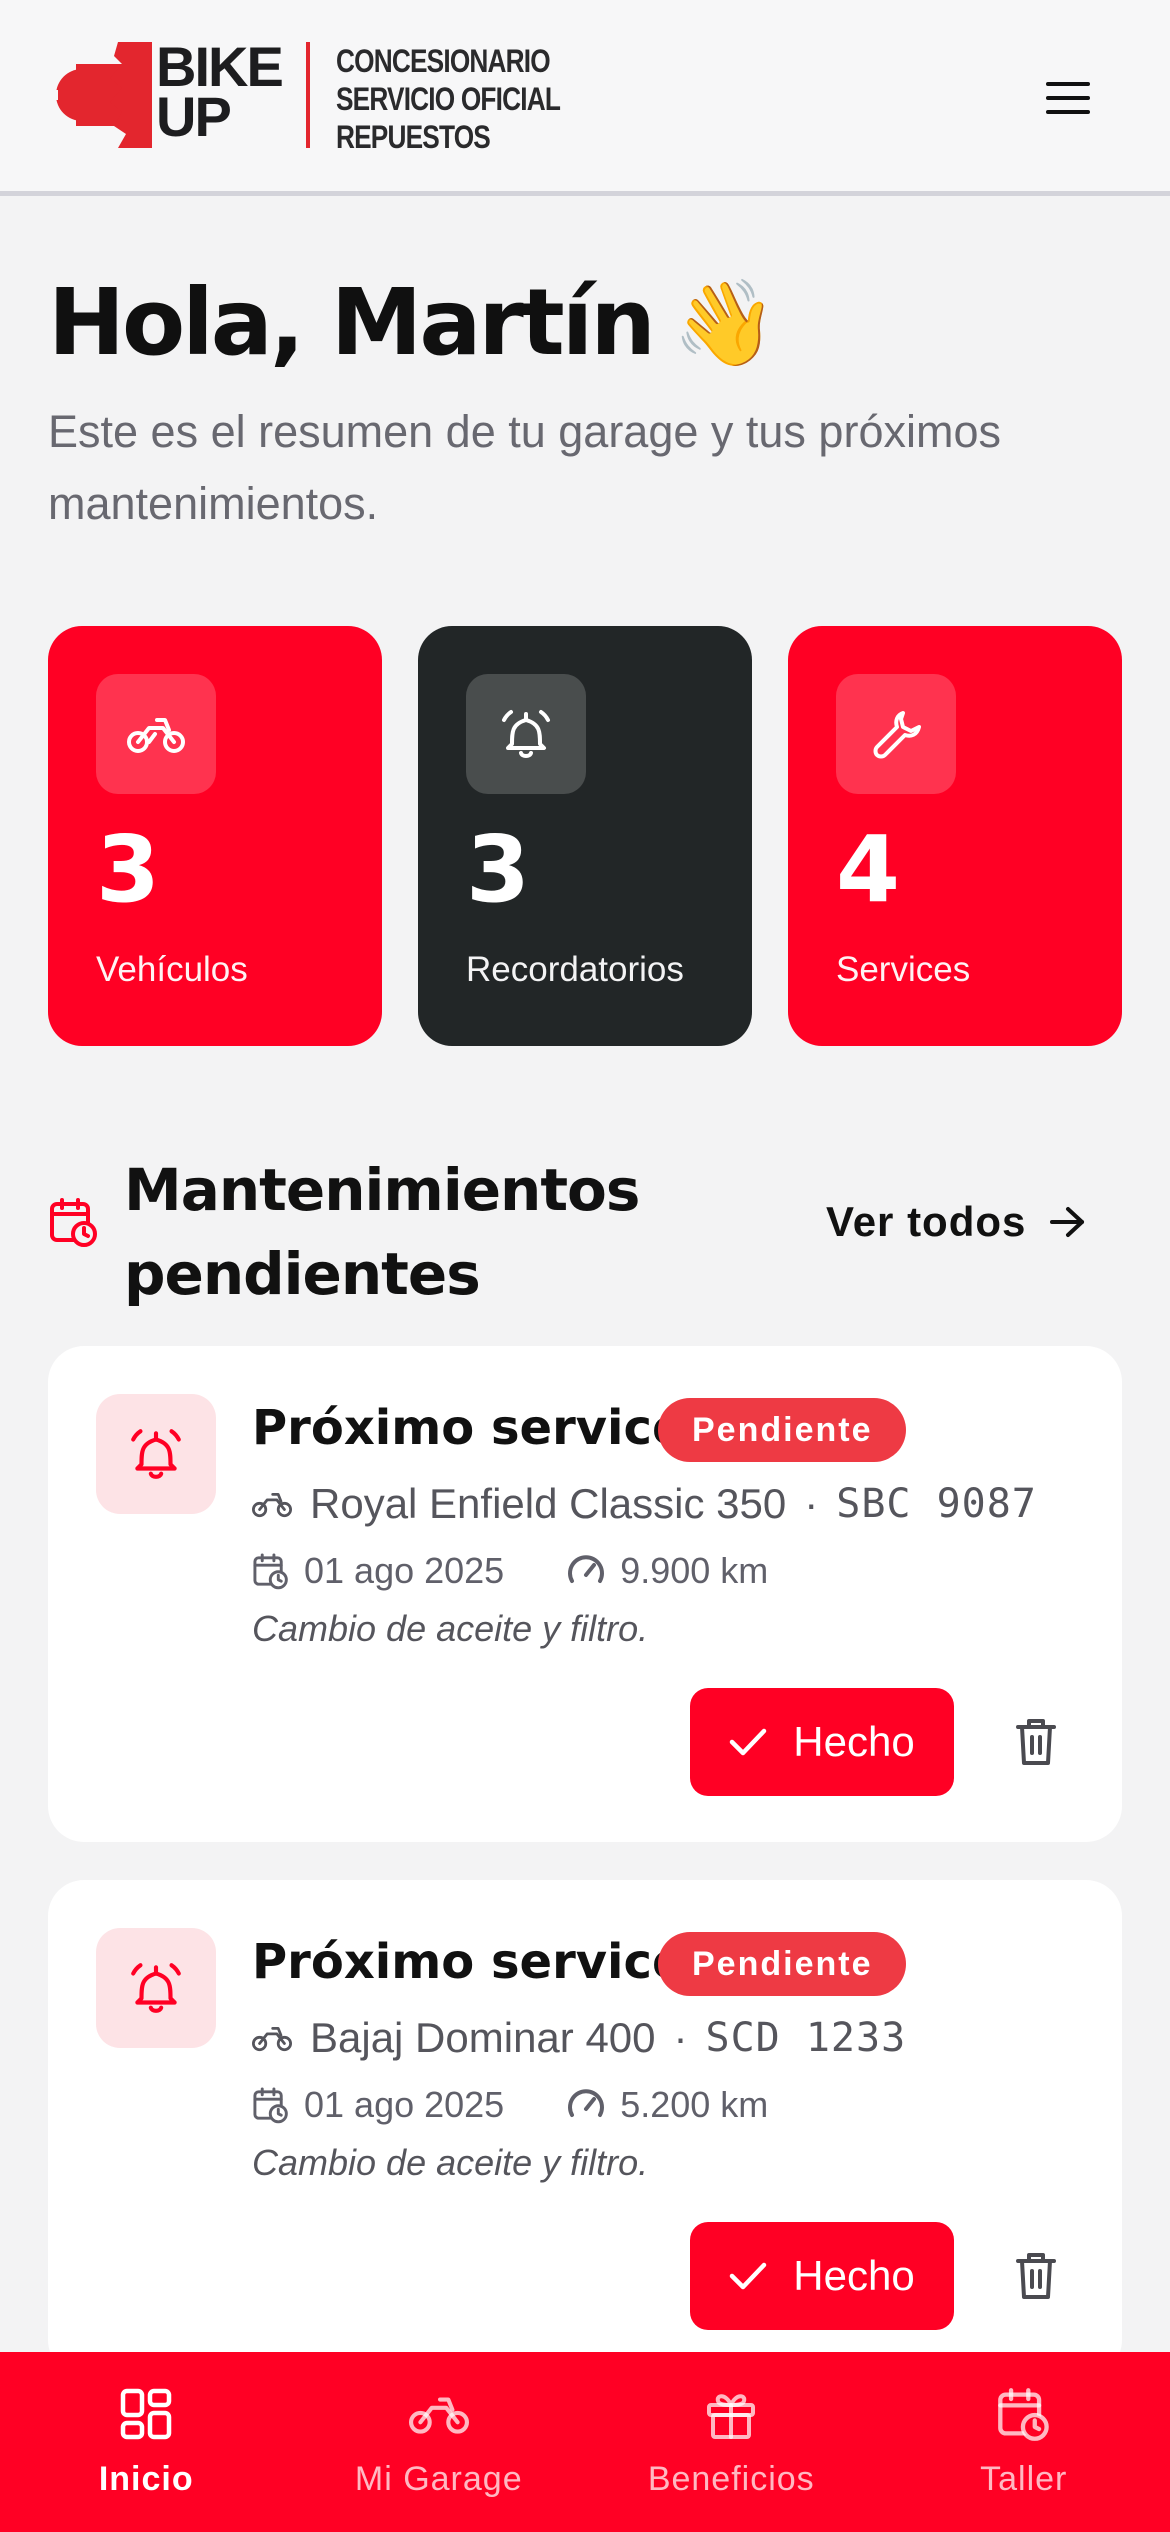  I want to click on arrow-right-icon, so click(1067, 1222).